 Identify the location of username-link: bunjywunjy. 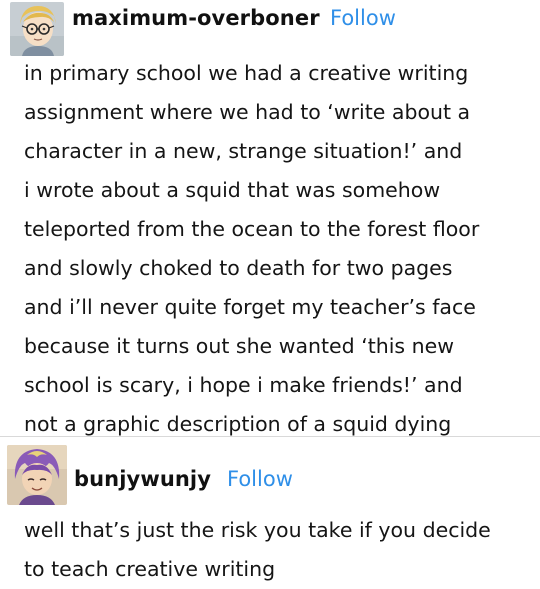
(142, 479).